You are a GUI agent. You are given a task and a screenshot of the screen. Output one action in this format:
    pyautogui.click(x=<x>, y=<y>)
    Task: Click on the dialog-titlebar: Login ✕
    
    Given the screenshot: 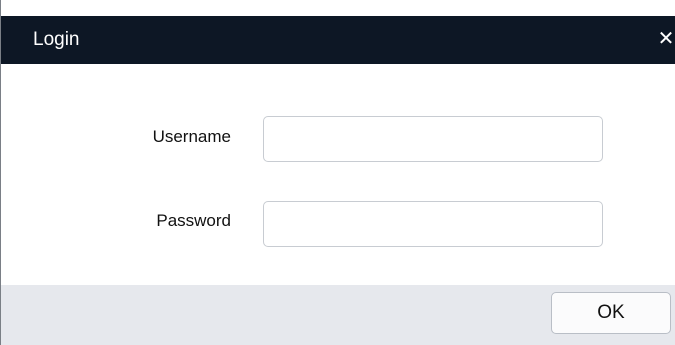 What is the action you would take?
    pyautogui.click(x=338, y=40)
    